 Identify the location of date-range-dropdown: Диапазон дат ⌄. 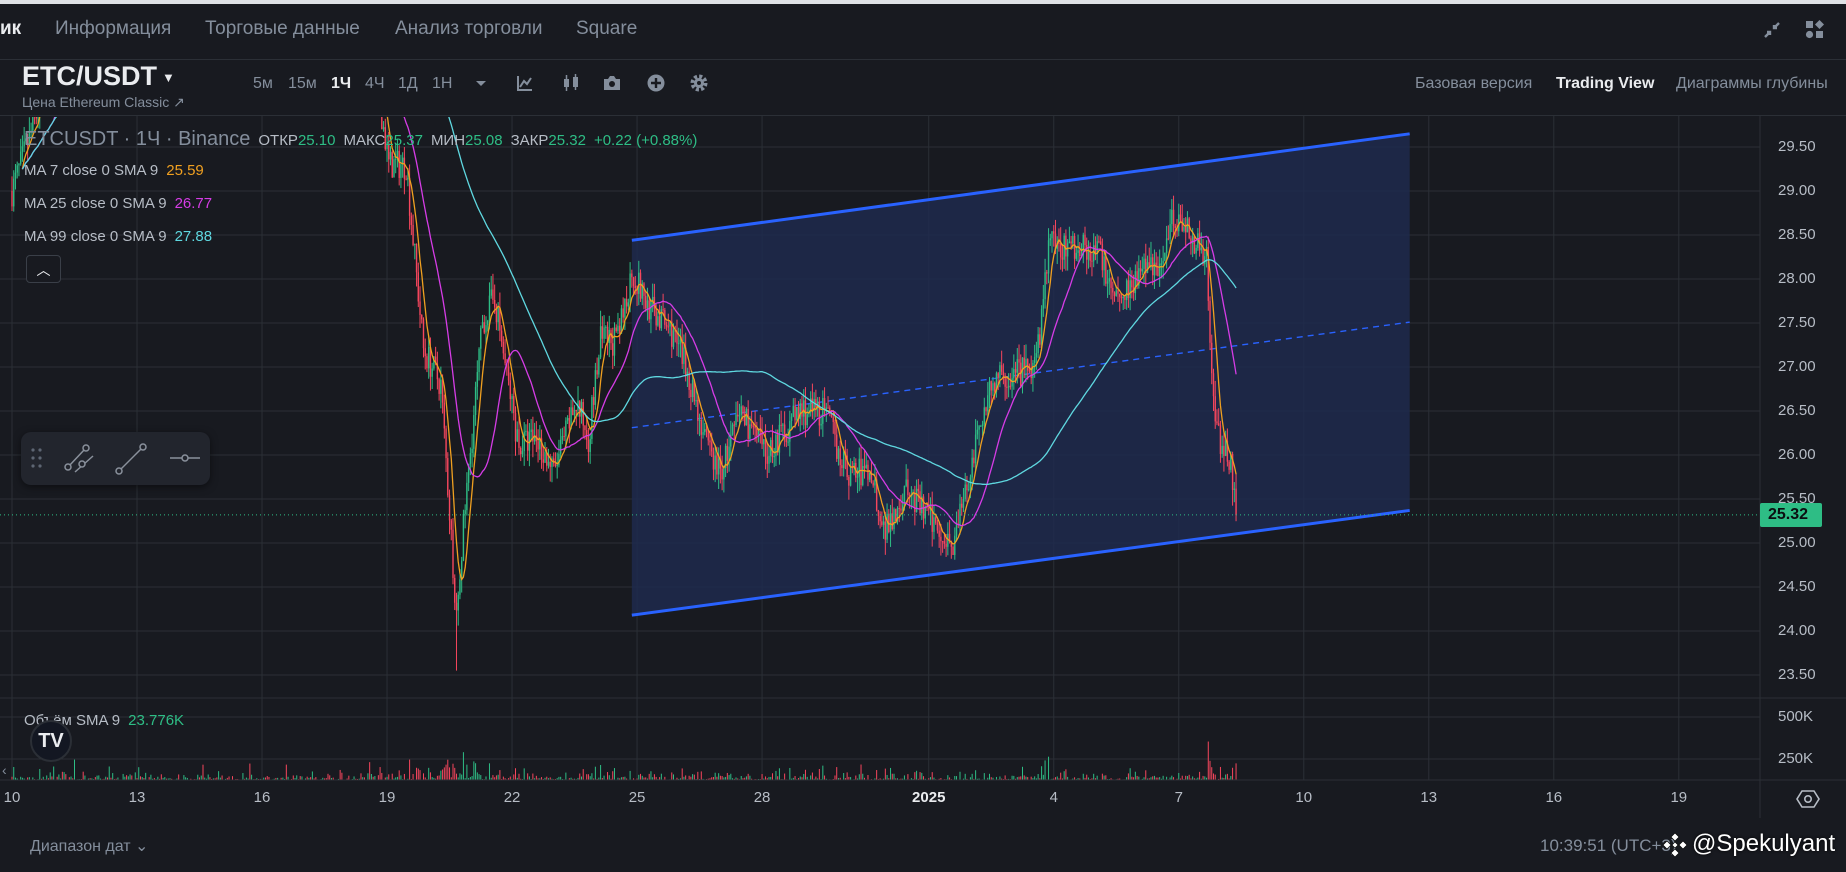
(89, 846).